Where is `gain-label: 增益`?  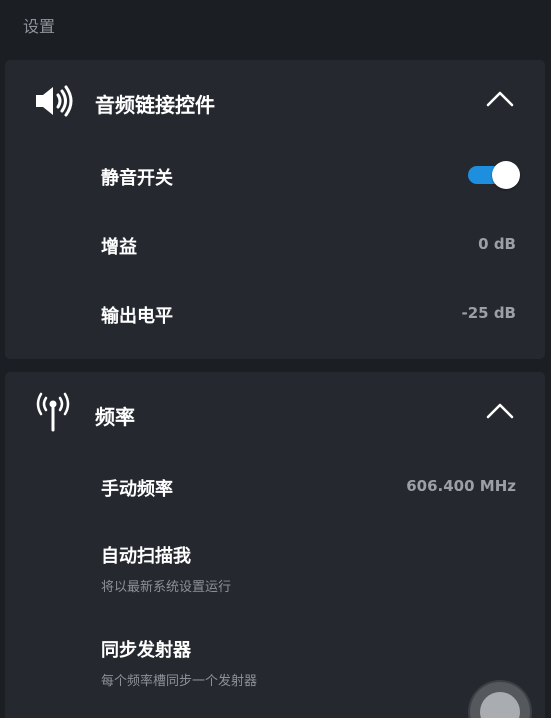 gain-label: 增益 is located at coordinates (119, 247).